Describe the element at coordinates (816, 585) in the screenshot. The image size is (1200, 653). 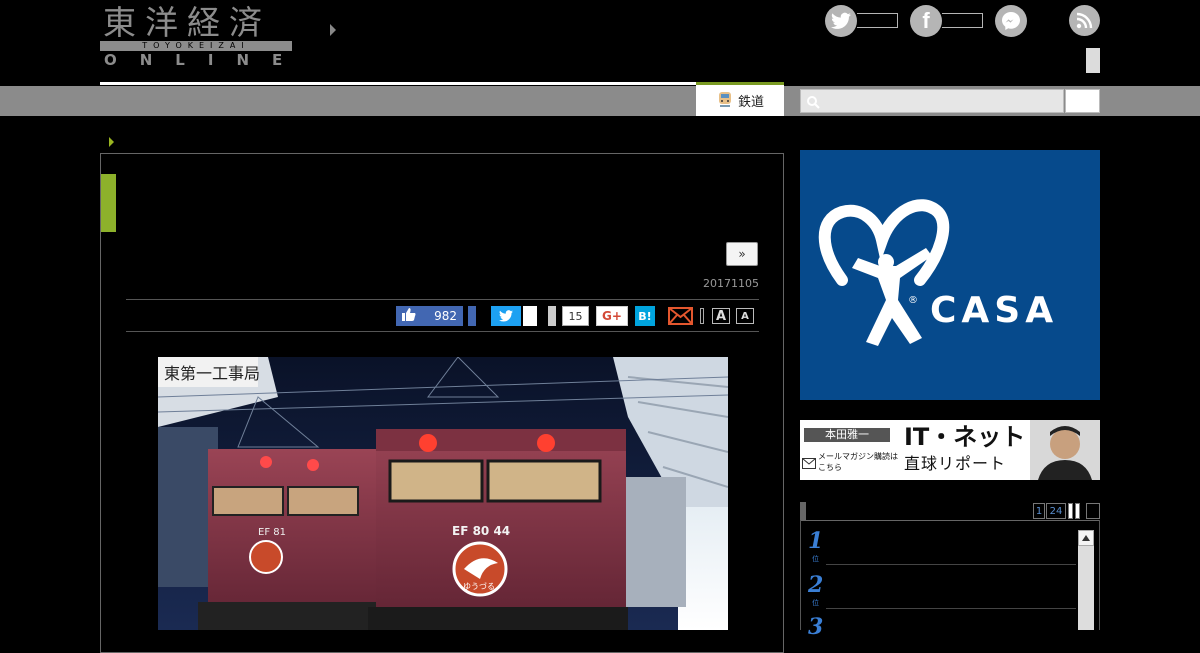
I see `rank-number: 2` at that location.